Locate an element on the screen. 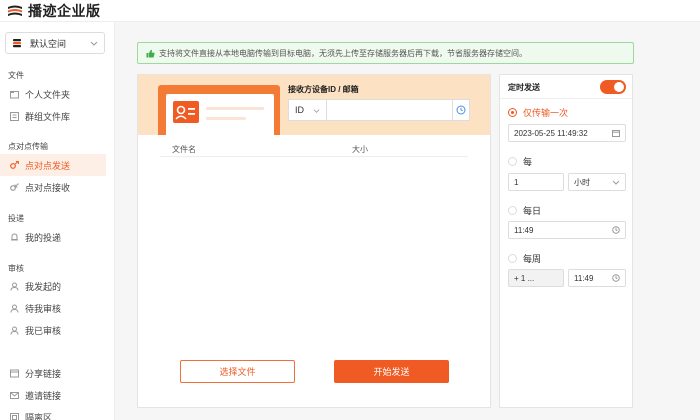 The width and height of the screenshot is (700, 420). bell-icon is located at coordinates (14, 236).